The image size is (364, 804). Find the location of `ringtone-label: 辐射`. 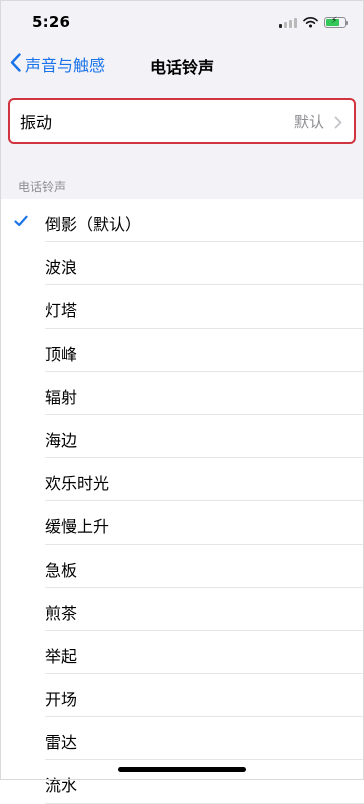

ringtone-label: 辐射 is located at coordinates (61, 397).